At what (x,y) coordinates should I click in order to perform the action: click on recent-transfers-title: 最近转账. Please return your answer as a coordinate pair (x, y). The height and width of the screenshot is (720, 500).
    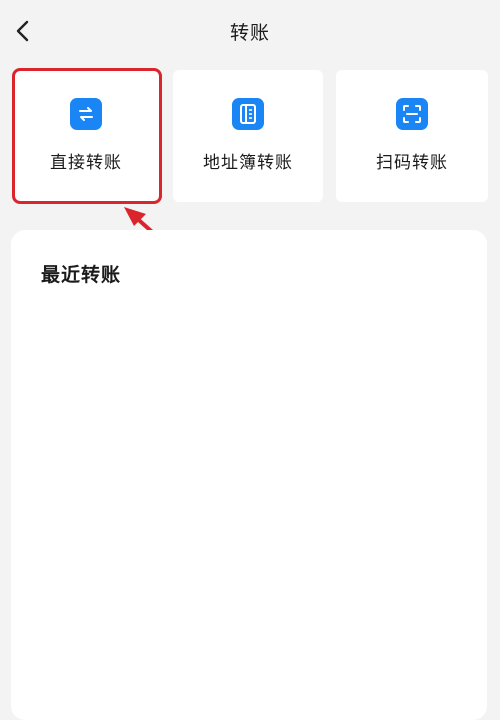
    Looking at the image, I should click on (81, 275).